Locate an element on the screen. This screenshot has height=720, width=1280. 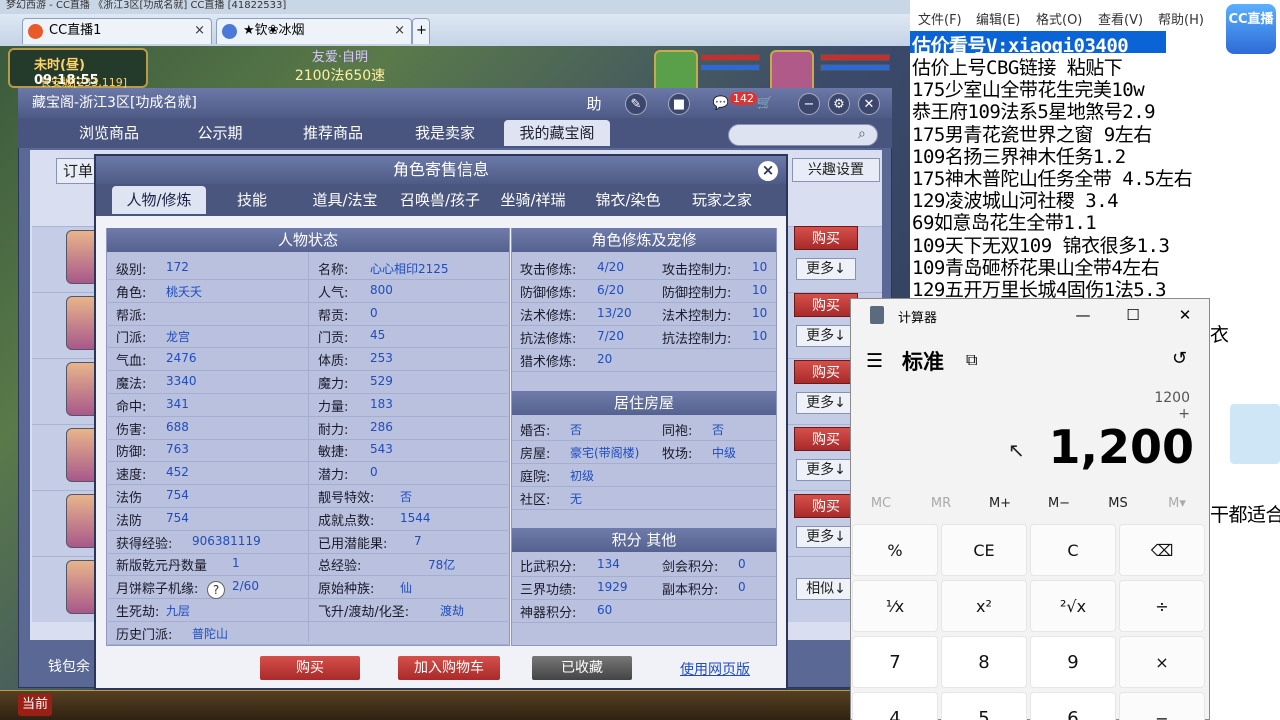
key-square-button: x² is located at coordinates (984, 606).